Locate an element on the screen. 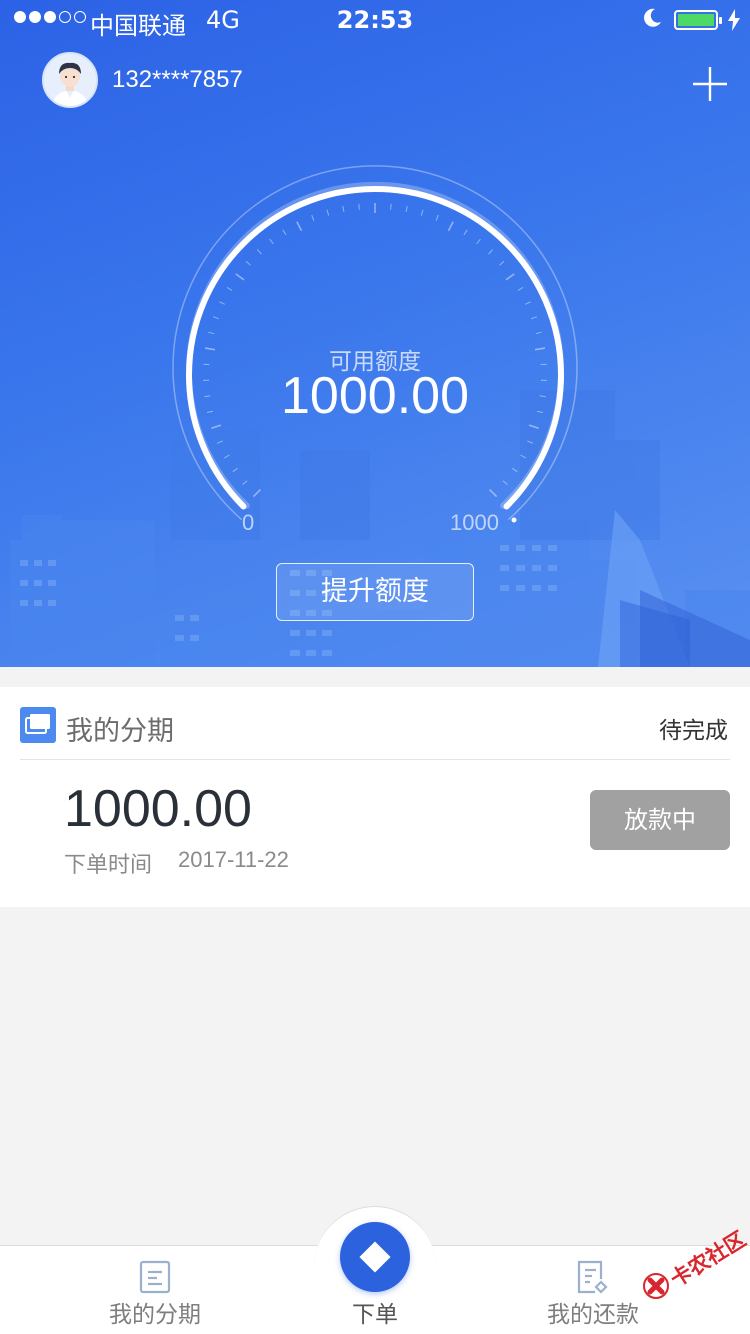 The width and height of the screenshot is (750, 1334). installments-status: 待完成 is located at coordinates (693, 728).